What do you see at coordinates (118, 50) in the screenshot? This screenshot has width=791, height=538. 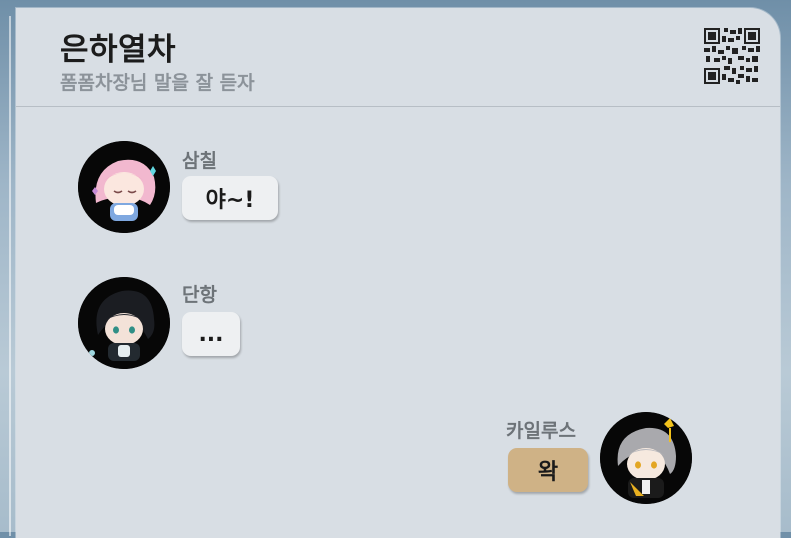 I see `chat-title: 은하열차` at bounding box center [118, 50].